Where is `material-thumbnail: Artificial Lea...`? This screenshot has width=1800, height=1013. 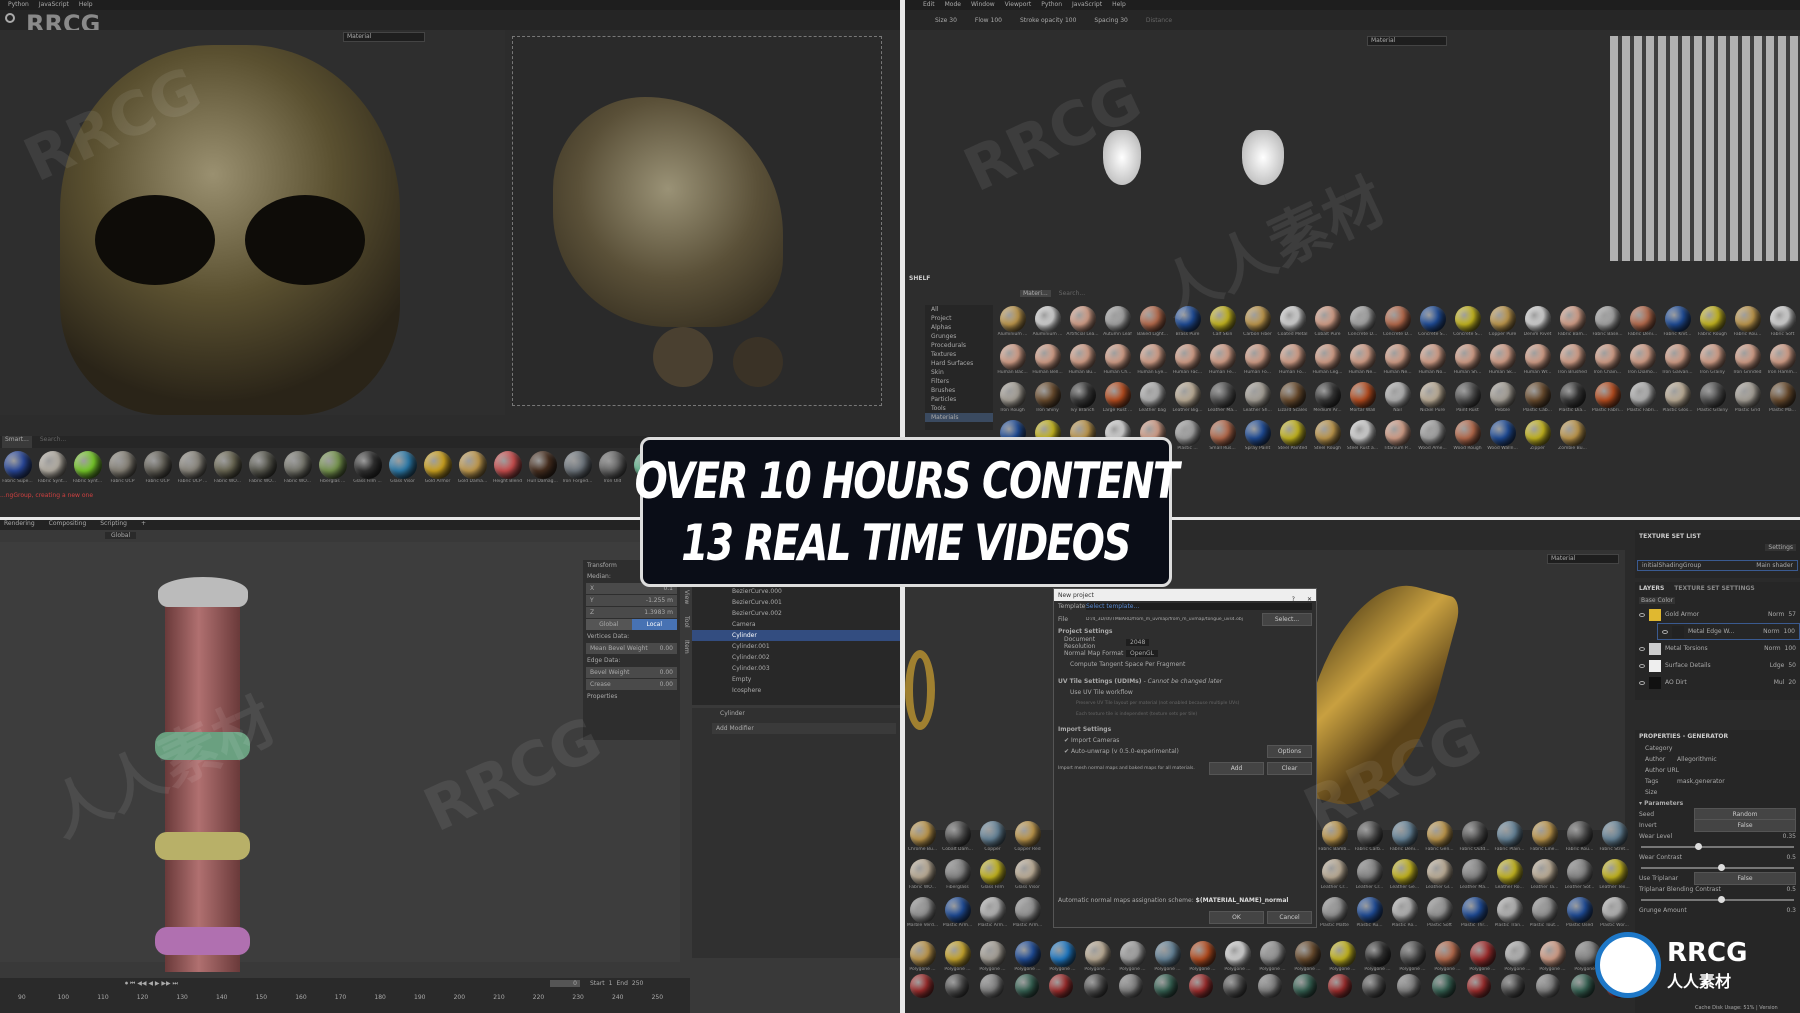 material-thumbnail: Artificial Lea... is located at coordinates (1082, 324).